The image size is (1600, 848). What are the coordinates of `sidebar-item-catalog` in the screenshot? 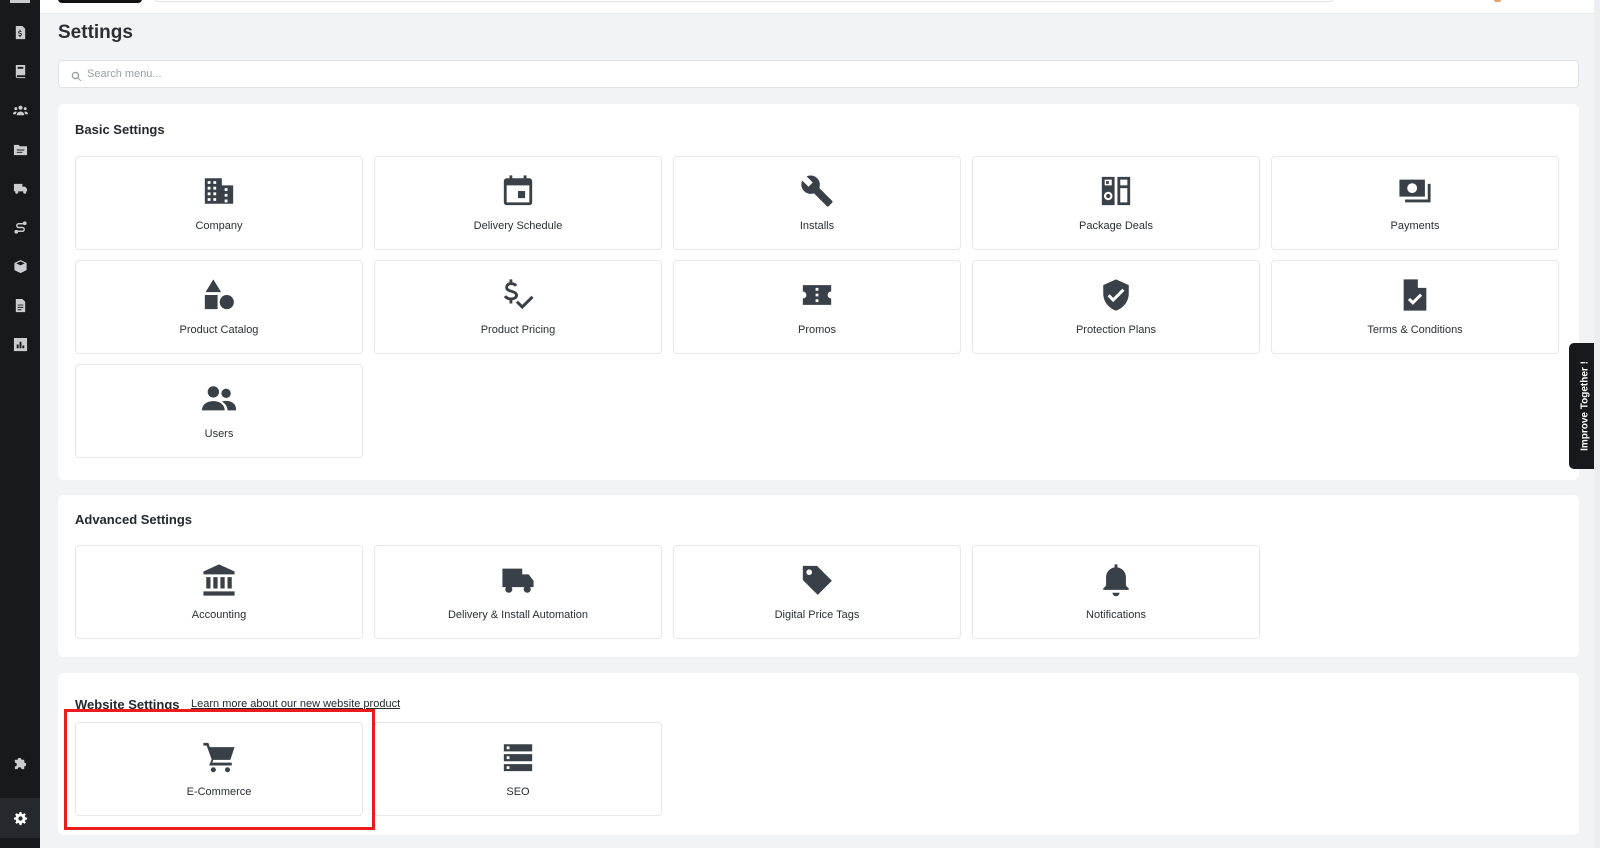 It's located at (20, 71).